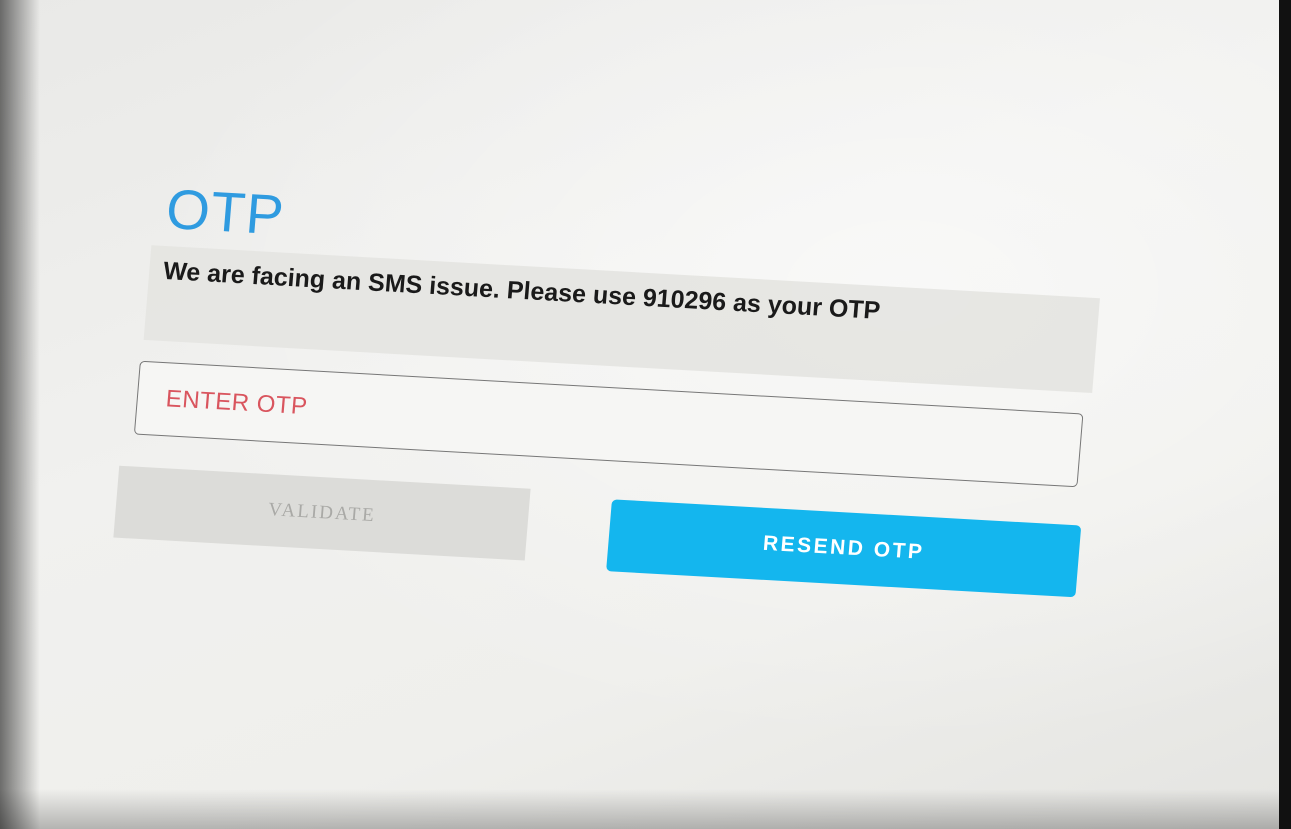  I want to click on validate-button: VALIDATE, so click(322, 513).